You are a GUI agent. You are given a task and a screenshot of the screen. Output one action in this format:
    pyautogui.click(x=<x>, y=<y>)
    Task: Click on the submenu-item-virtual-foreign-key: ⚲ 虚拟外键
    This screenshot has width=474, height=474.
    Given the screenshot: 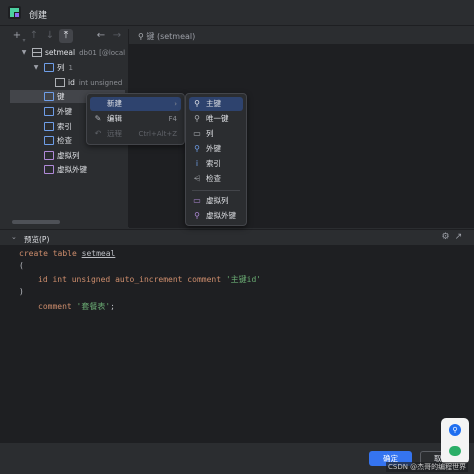 What is the action you would take?
    pyautogui.click(x=216, y=216)
    